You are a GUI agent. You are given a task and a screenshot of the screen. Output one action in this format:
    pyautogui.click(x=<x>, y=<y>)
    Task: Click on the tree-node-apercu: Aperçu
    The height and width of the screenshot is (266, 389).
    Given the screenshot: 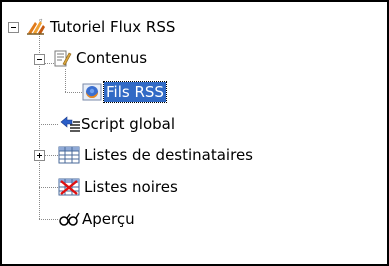 What is the action you would take?
    pyautogui.click(x=108, y=219)
    